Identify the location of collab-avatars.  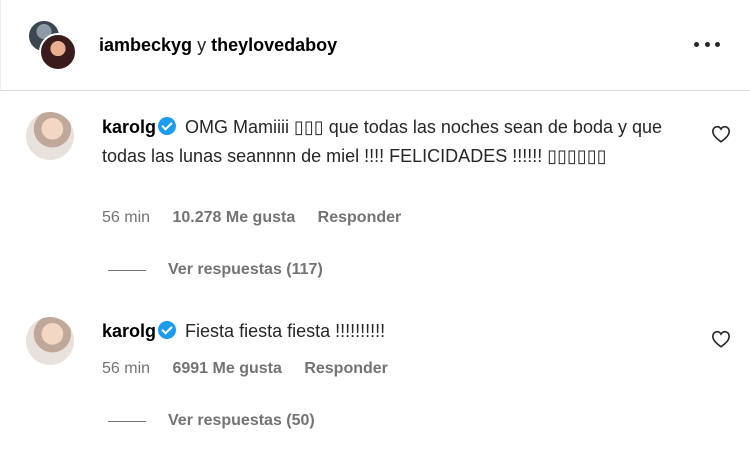
(53, 45).